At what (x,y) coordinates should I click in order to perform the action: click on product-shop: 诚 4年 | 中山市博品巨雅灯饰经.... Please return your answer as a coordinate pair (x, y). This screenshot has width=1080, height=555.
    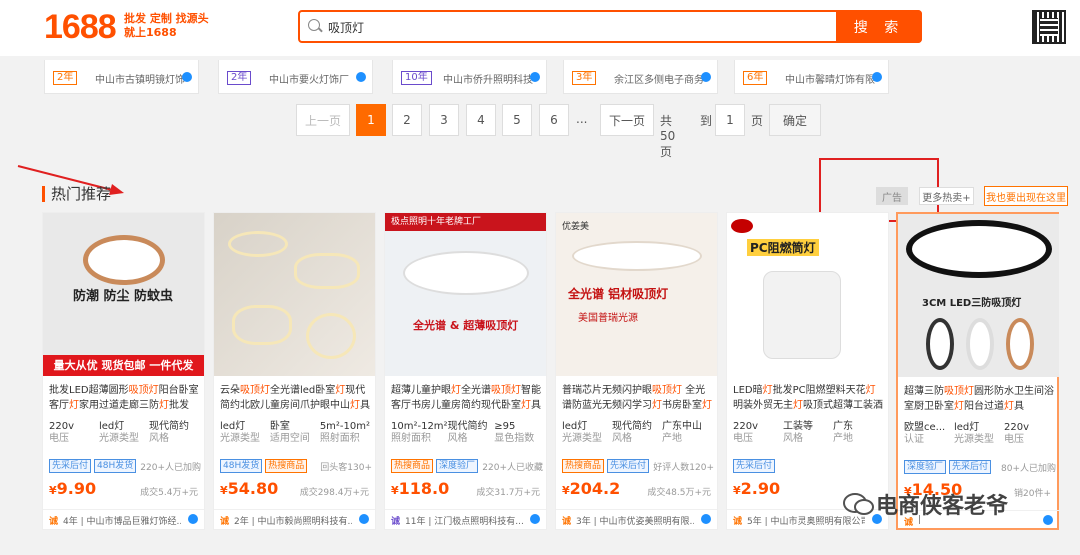
    Looking at the image, I should click on (123, 519).